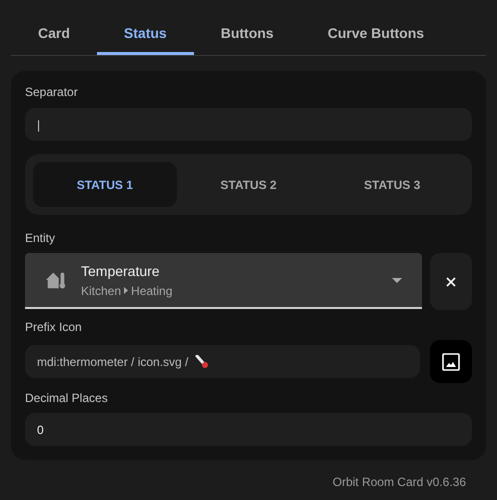 This screenshot has height=500, width=497. What do you see at coordinates (248, 184) in the screenshot?
I see `status-tab: STATUS 2` at bounding box center [248, 184].